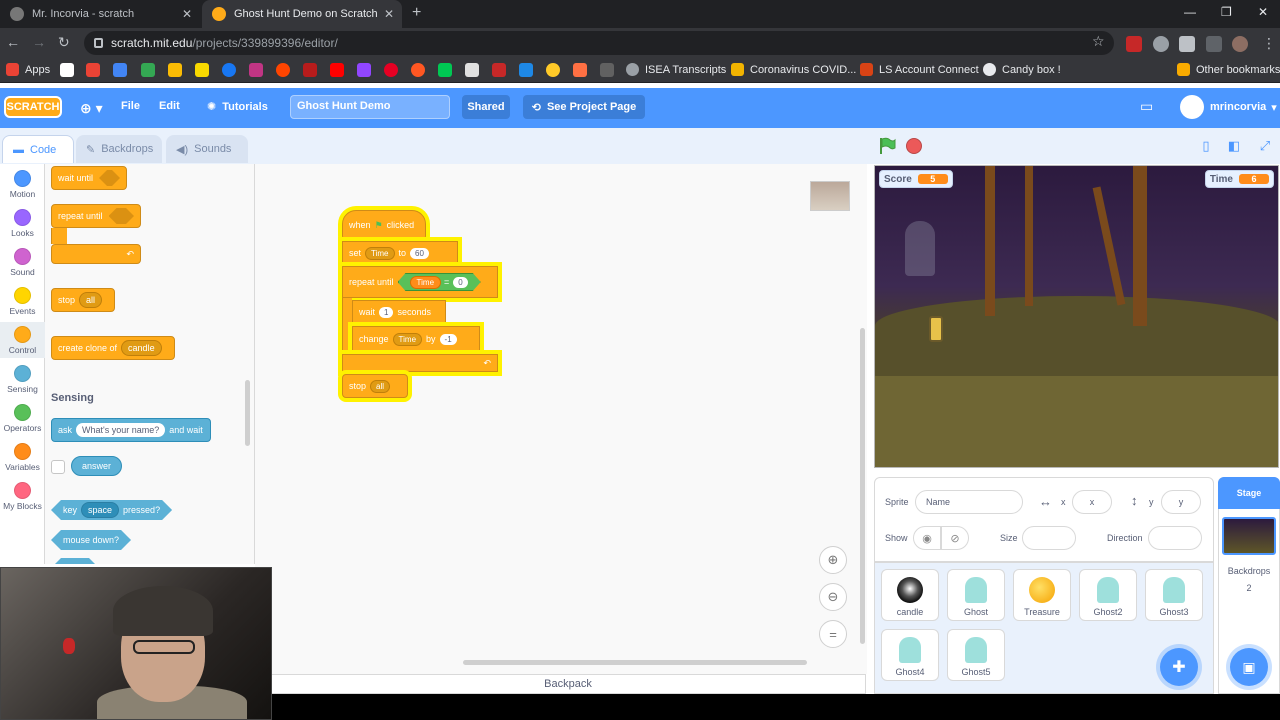 The height and width of the screenshot is (720, 1280). What do you see at coordinates (120, 70) in the screenshot?
I see `calendar-icon` at bounding box center [120, 70].